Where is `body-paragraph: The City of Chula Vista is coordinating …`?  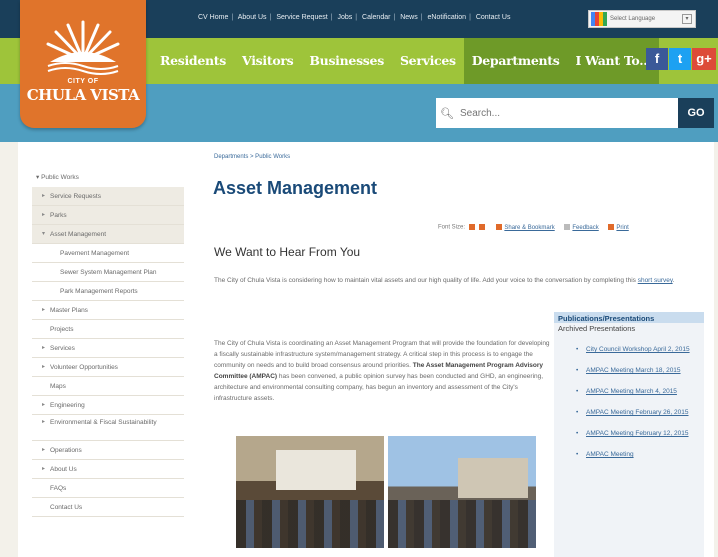
body-paragraph: The City of Chula Vista is coordinating … is located at coordinates (383, 371).